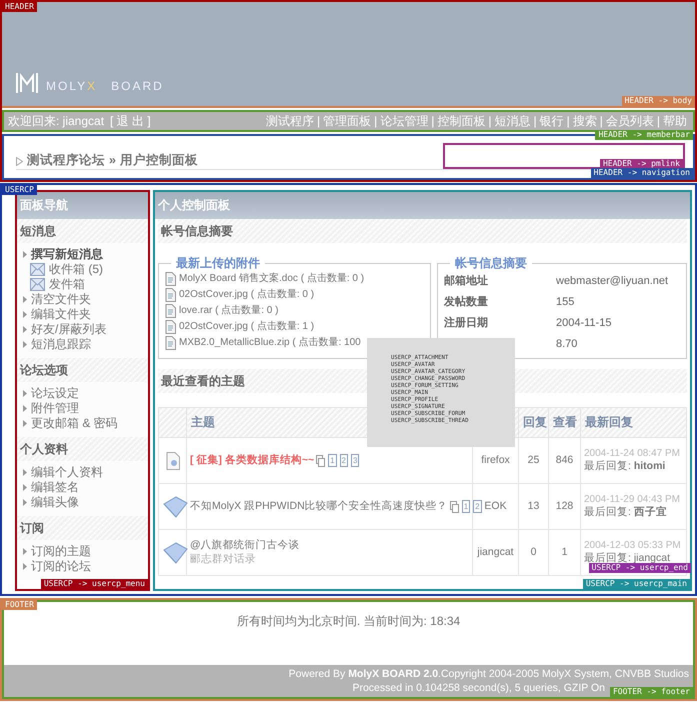  What do you see at coordinates (584, 323) in the screenshot?
I see `field-value: 2004-11-15` at bounding box center [584, 323].